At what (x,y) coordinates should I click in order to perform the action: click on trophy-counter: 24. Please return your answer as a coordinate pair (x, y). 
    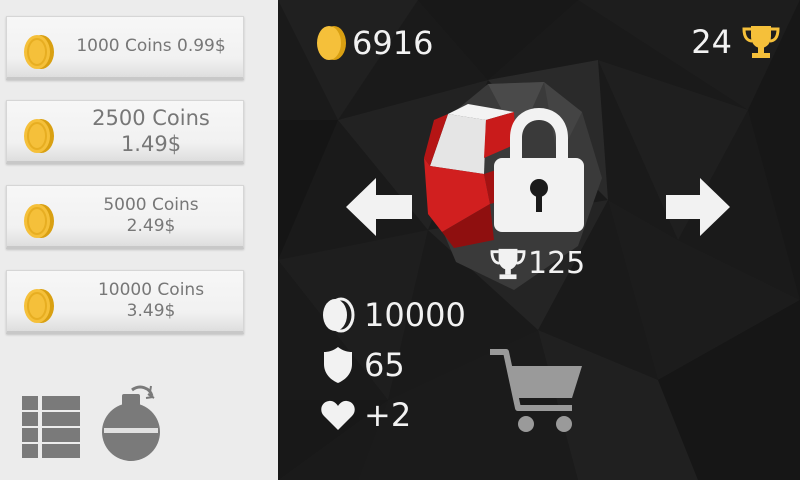
    Looking at the image, I should click on (735, 42).